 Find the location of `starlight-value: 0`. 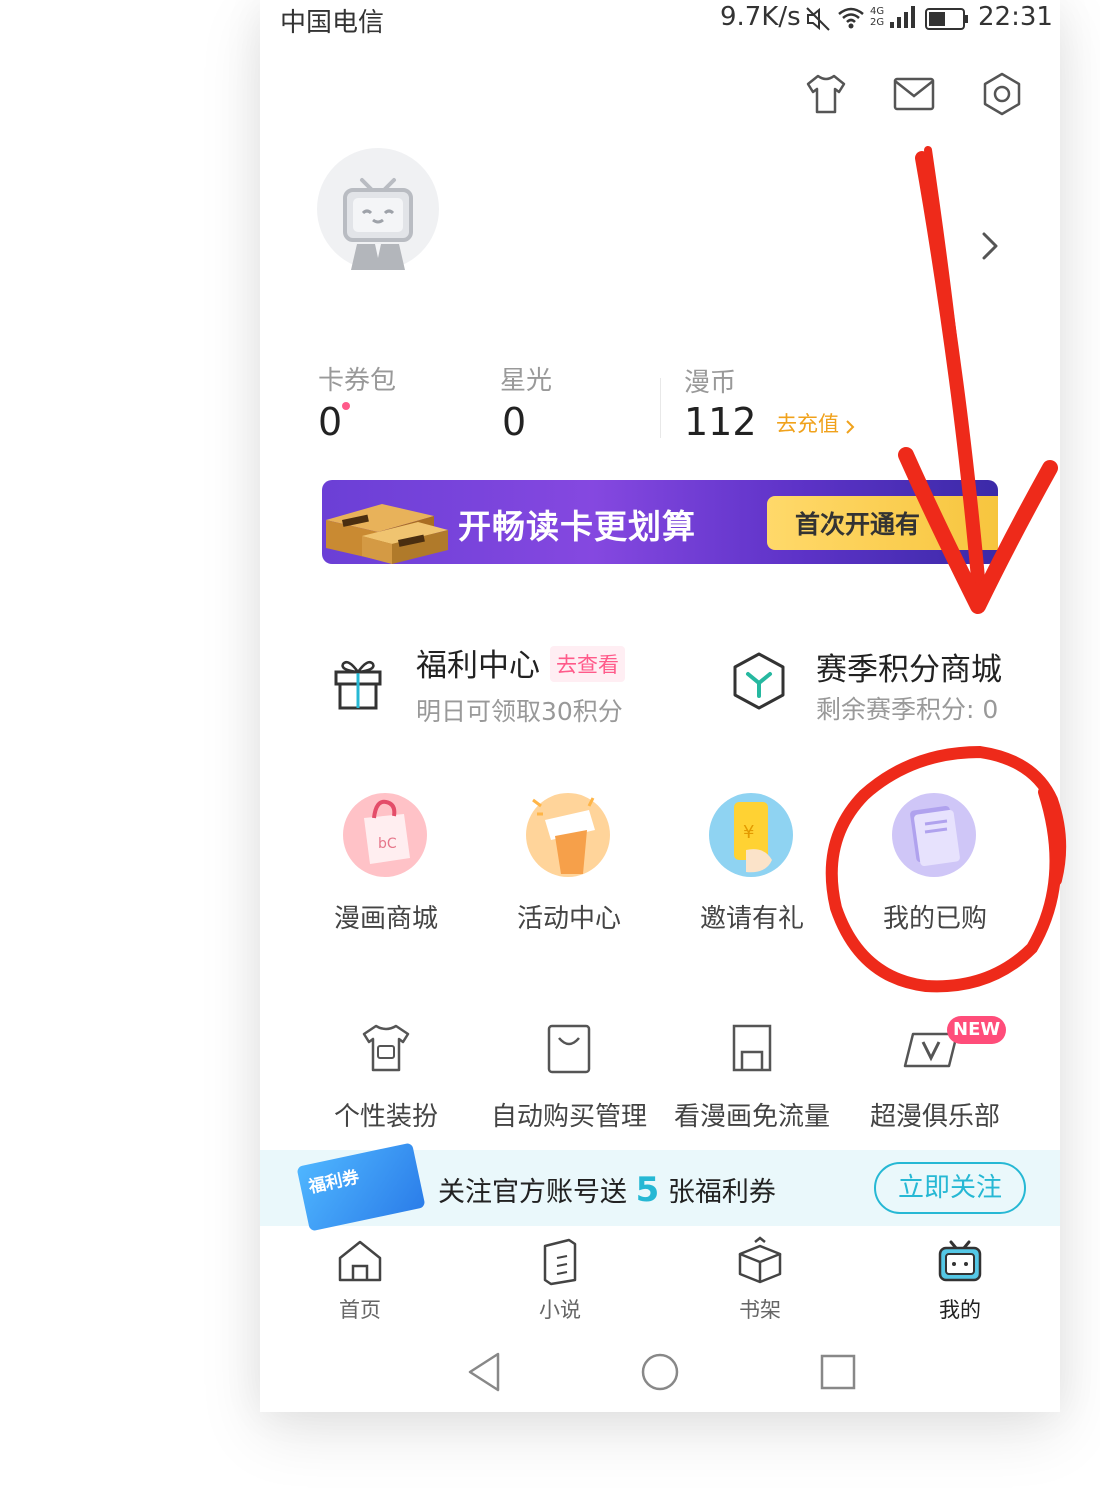

starlight-value: 0 is located at coordinates (514, 422).